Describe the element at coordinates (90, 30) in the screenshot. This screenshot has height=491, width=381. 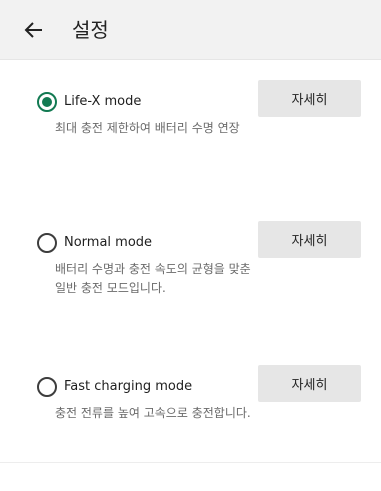
I see `page-title: 설정` at that location.